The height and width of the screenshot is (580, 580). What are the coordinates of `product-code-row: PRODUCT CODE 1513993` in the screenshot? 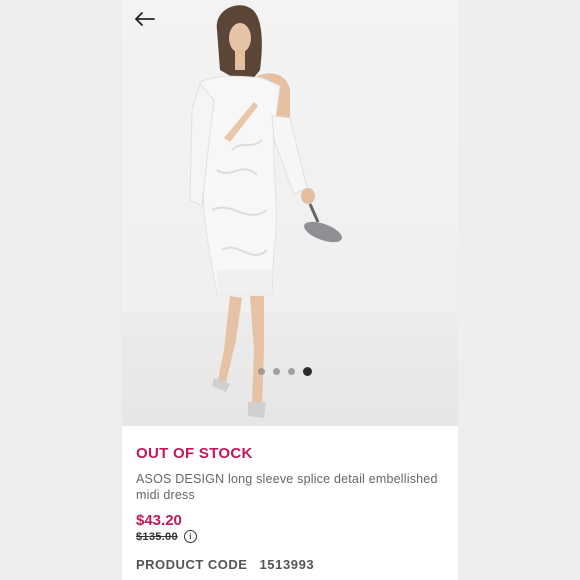 It's located at (291, 564).